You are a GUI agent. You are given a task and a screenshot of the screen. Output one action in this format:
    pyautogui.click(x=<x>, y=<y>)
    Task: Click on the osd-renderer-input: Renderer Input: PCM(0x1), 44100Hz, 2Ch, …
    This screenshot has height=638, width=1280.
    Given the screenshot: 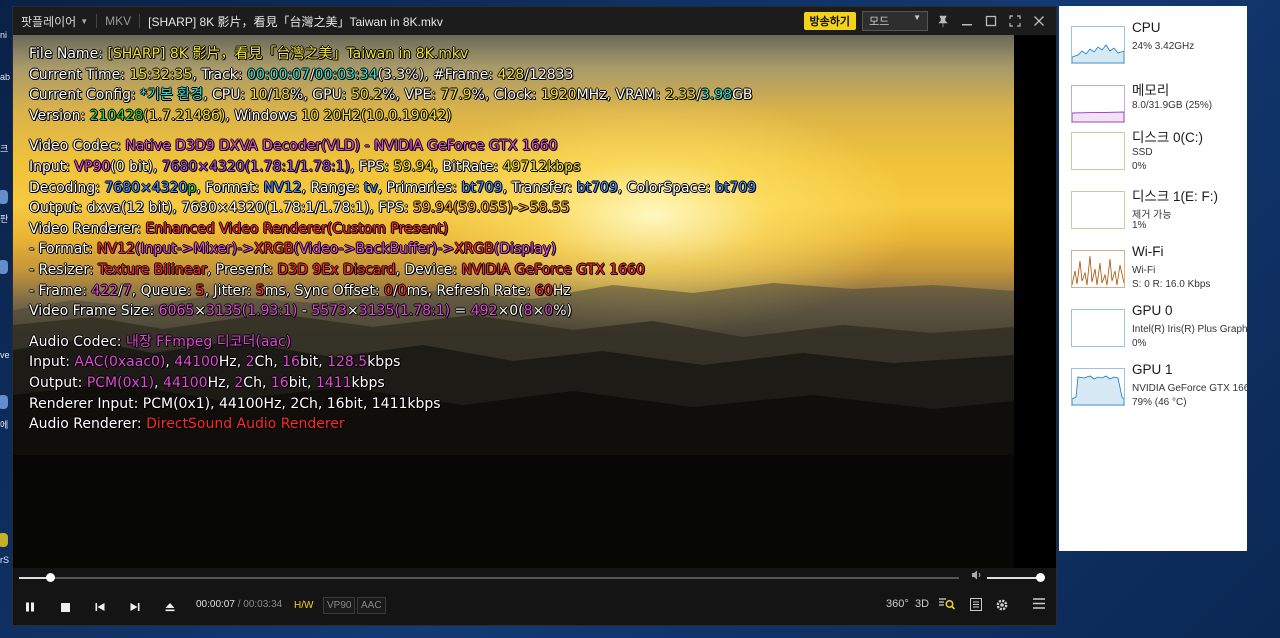 What is the action you would take?
    pyautogui.click(x=235, y=403)
    